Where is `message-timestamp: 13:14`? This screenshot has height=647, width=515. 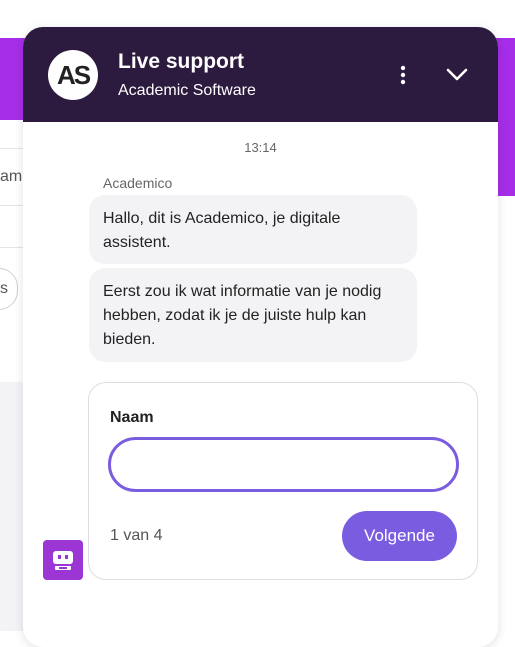
message-timestamp: 13:14 is located at coordinates (260, 147).